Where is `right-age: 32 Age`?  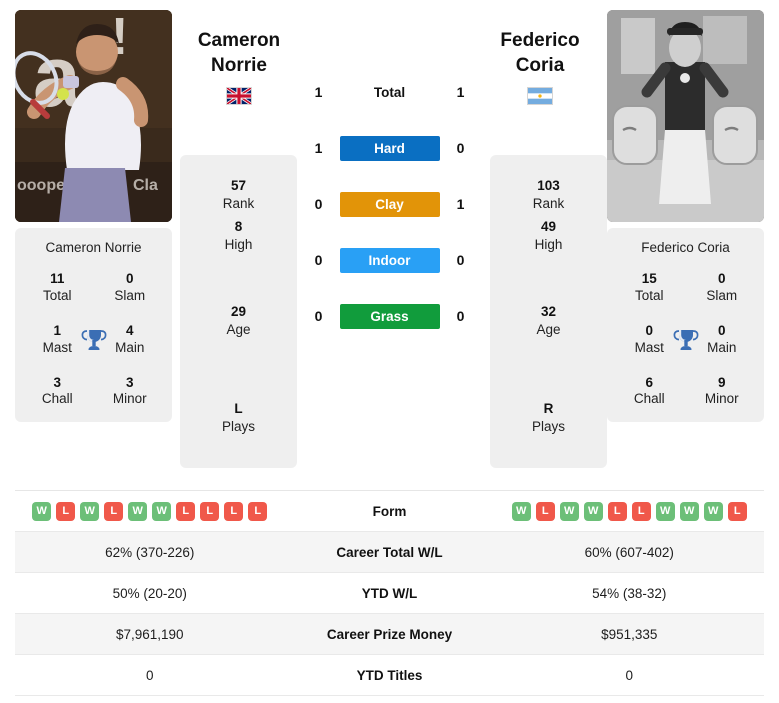
right-age: 32 Age is located at coordinates (548, 320).